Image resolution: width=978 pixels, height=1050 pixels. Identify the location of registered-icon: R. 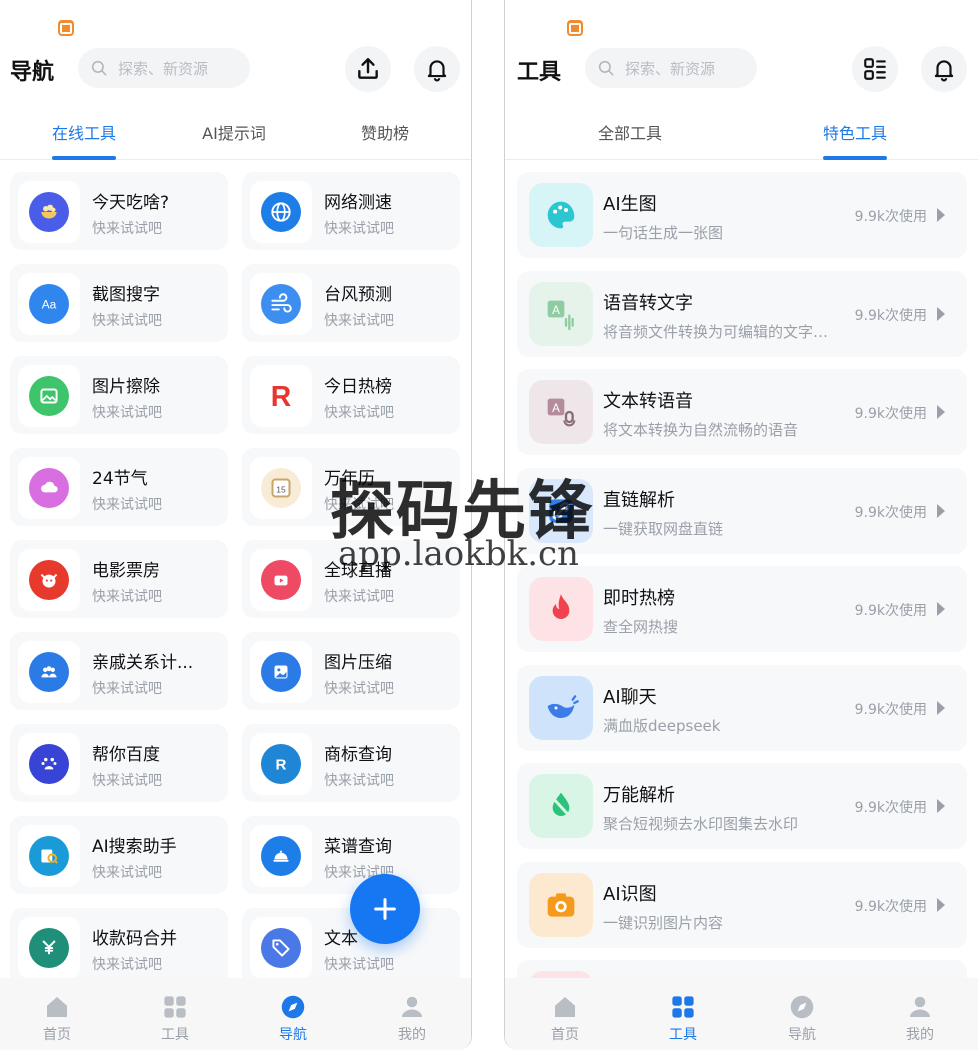
(281, 764).